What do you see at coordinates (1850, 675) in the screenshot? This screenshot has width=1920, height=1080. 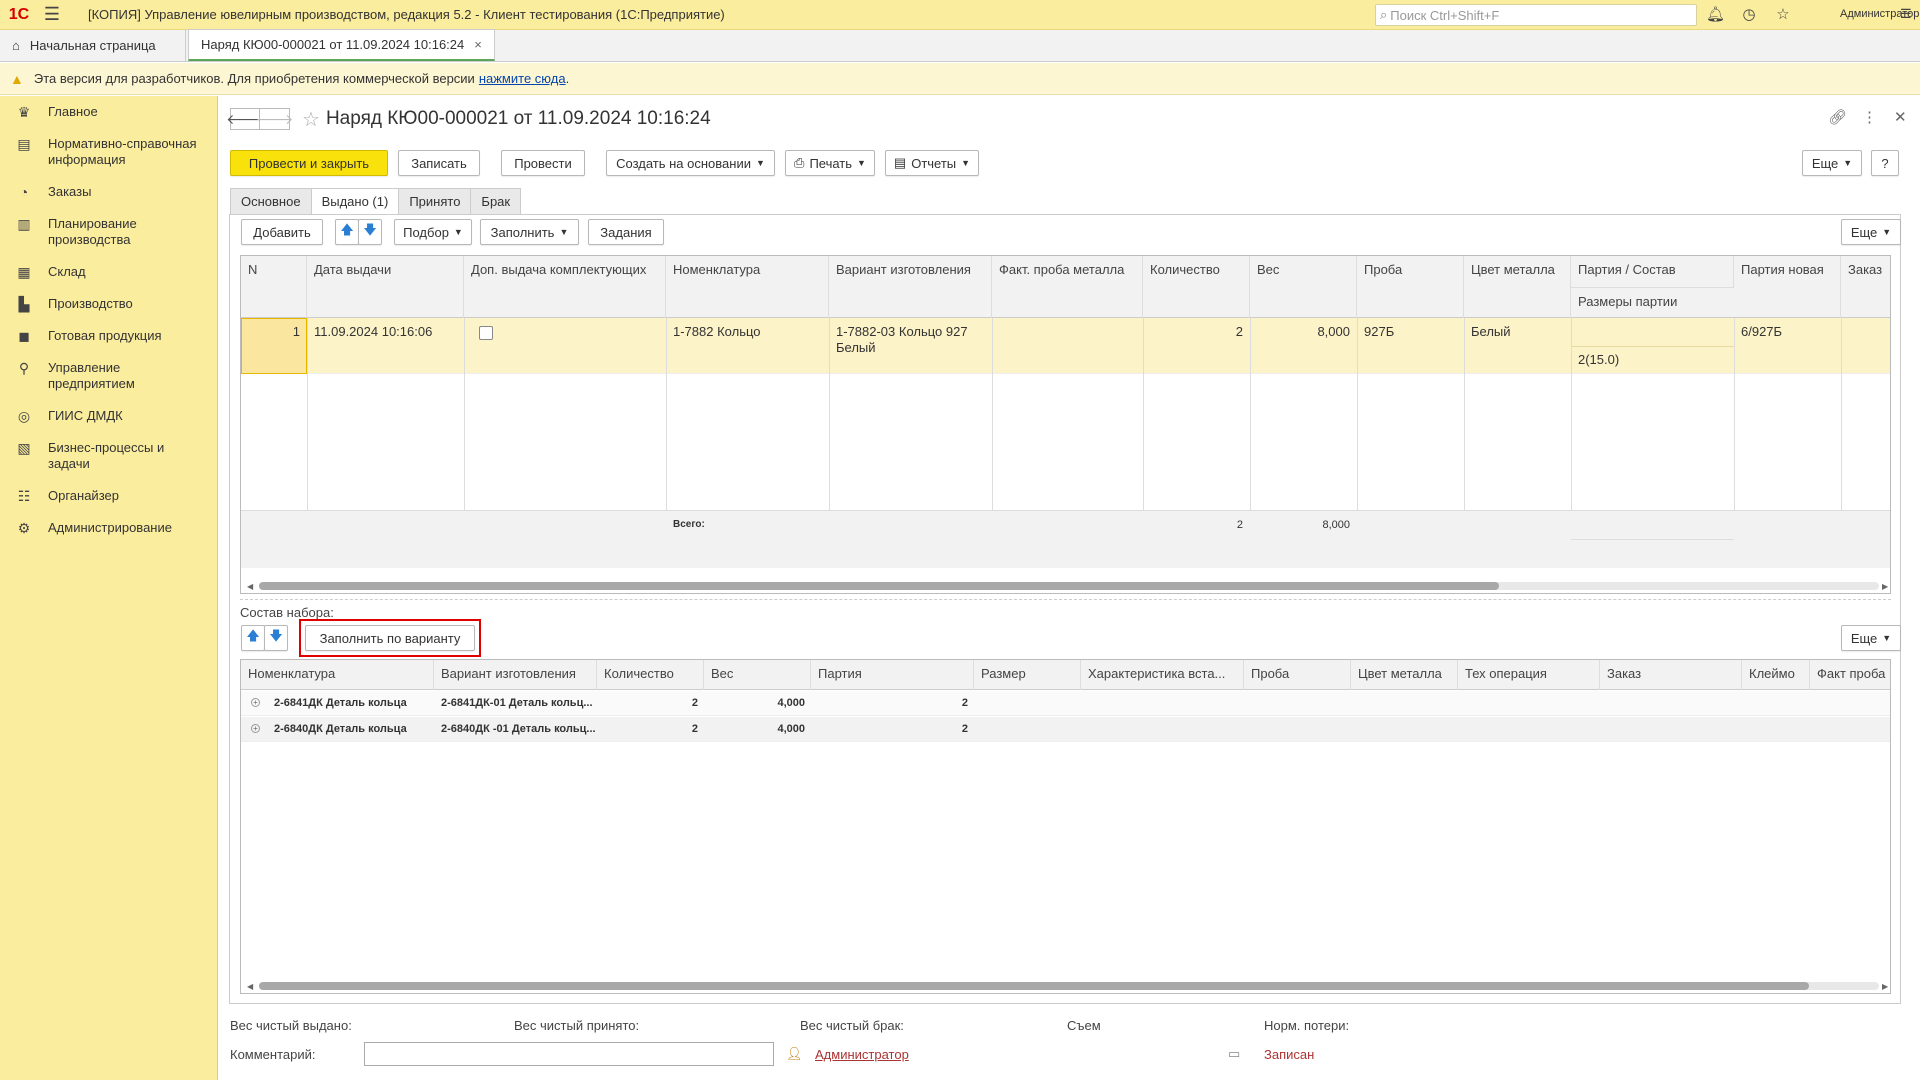 I see `kcol-fact-probe: Факт проба` at bounding box center [1850, 675].